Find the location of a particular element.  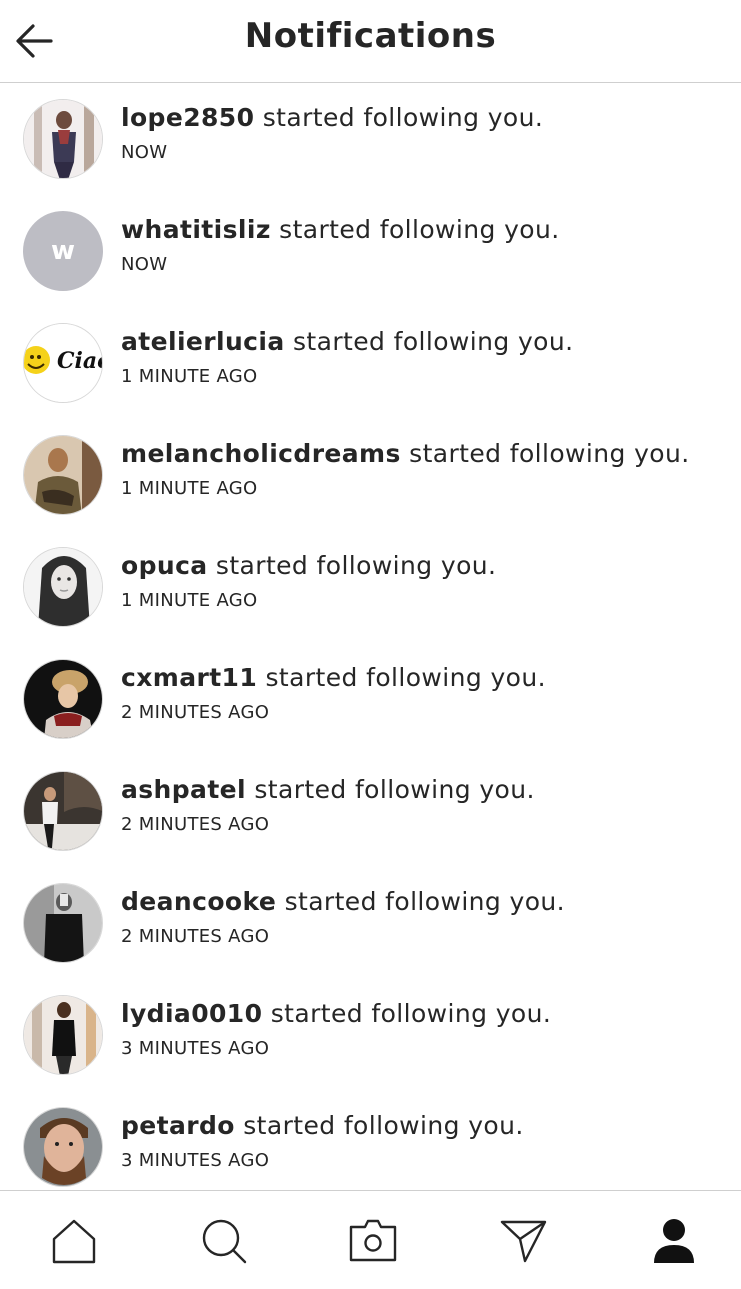

notification-text: deancooke started following you. is located at coordinates (343, 901).